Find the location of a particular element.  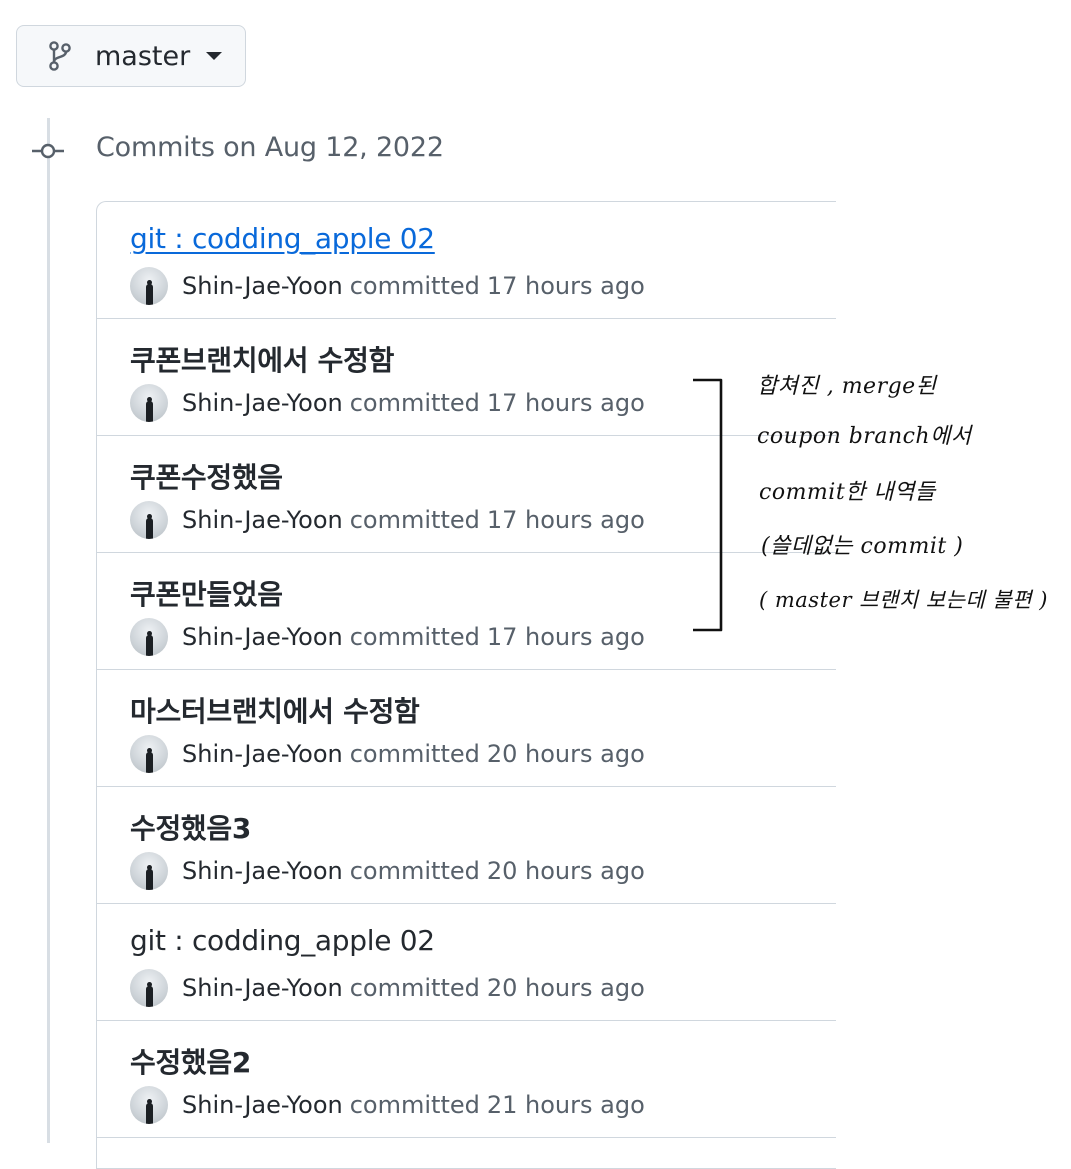

annotation-line: coupon branch에서 is located at coordinates (864, 436).